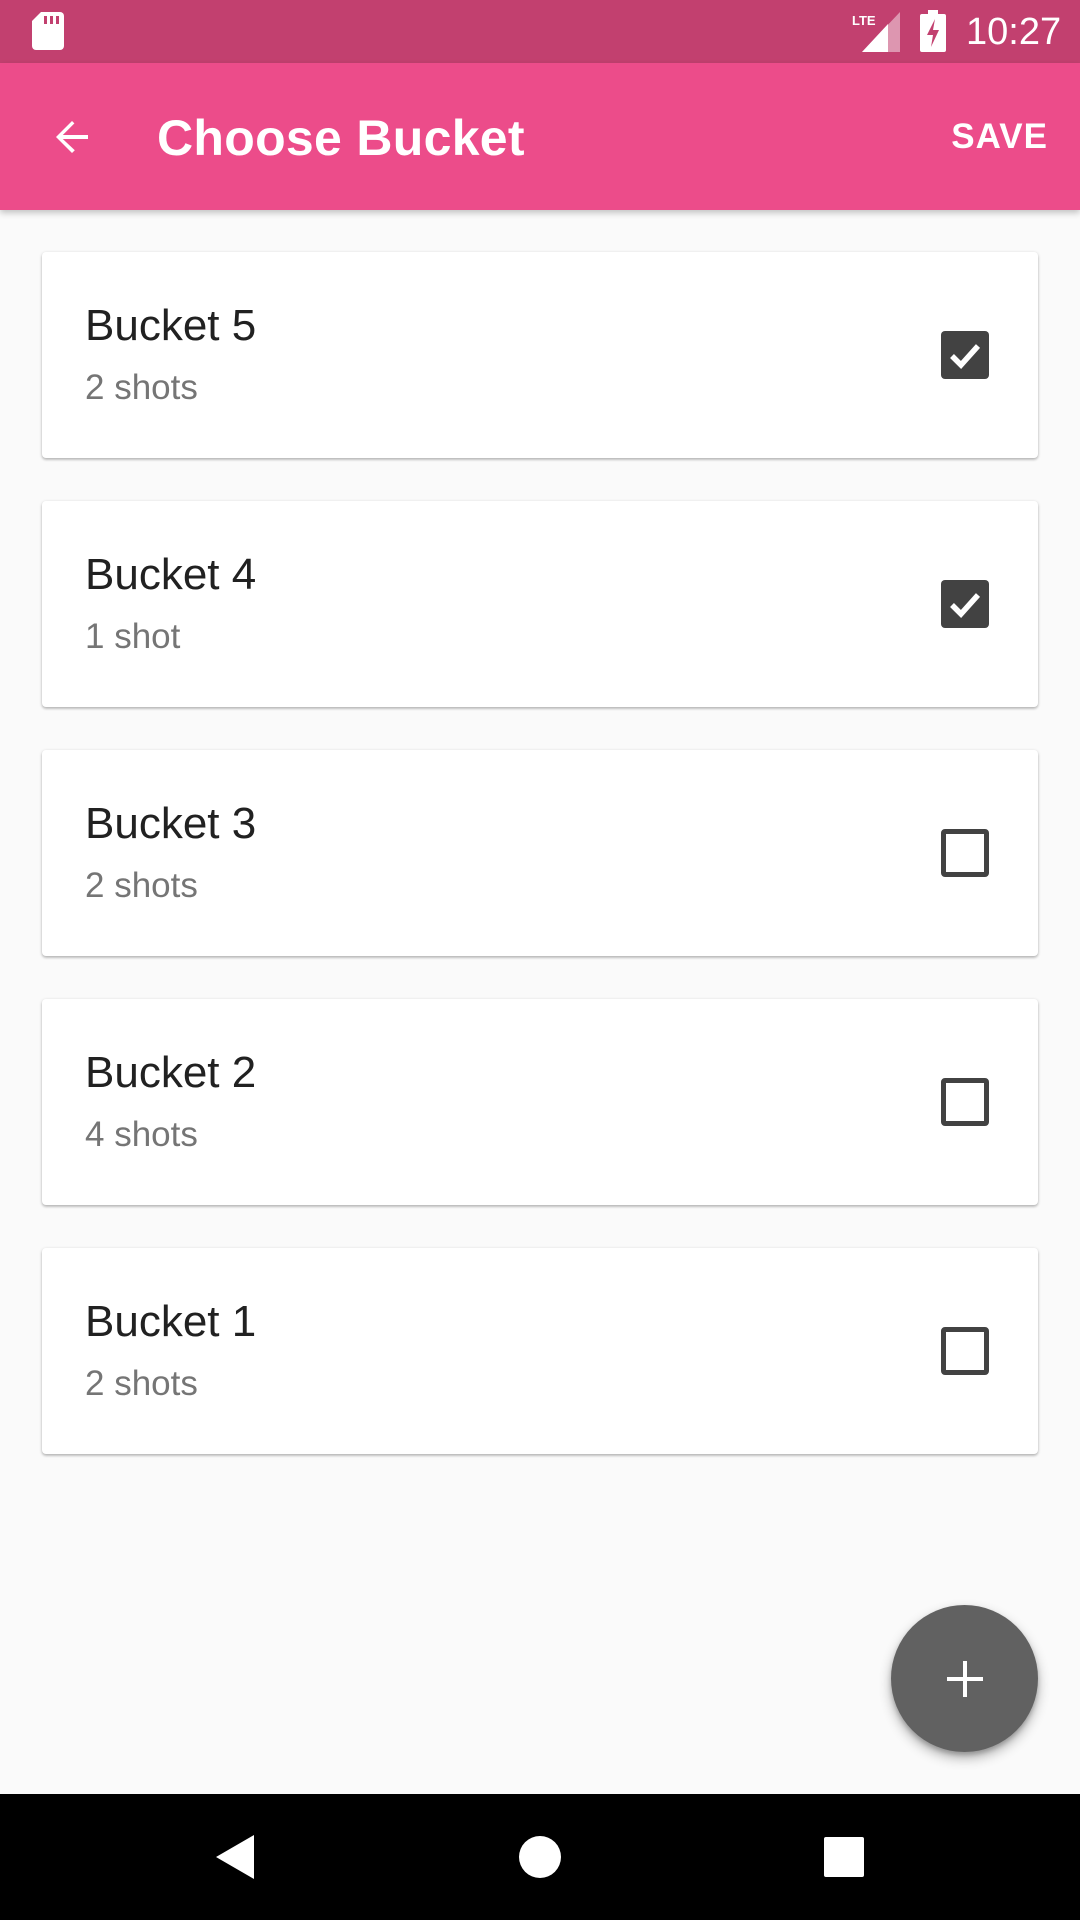 This screenshot has width=1080, height=1920. I want to click on status-clock: 10:27, so click(1014, 32).